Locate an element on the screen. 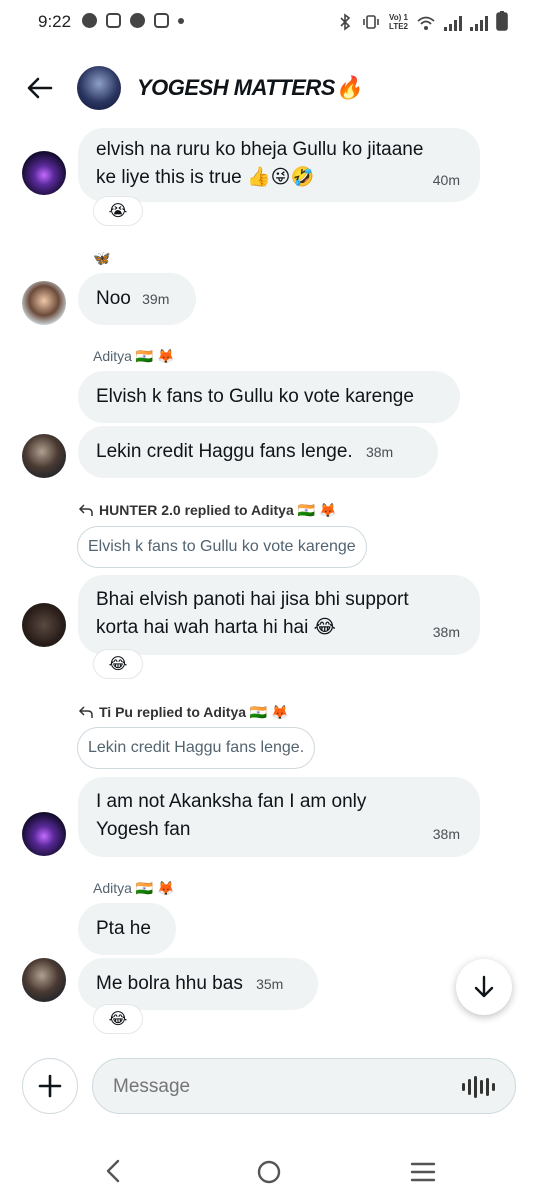 This screenshot has width=538, height=1200. message-text: I am not Akanksha fan I am only is located at coordinates (231, 801).